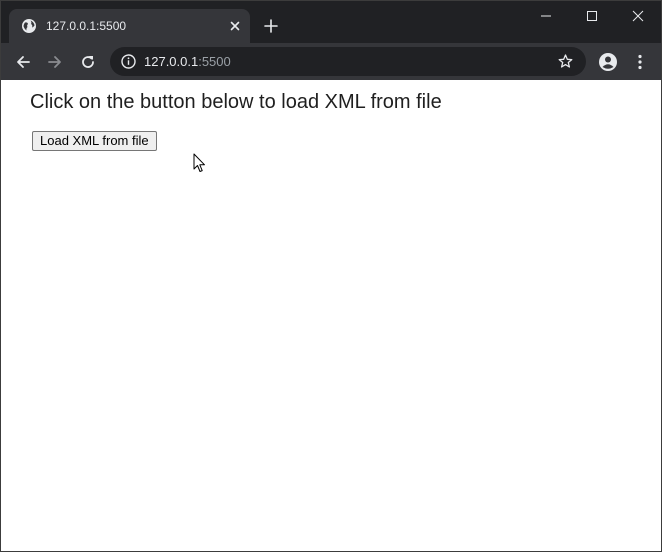 This screenshot has height=552, width=662. Describe the element at coordinates (214, 61) in the screenshot. I see `url-port: :5500` at that location.